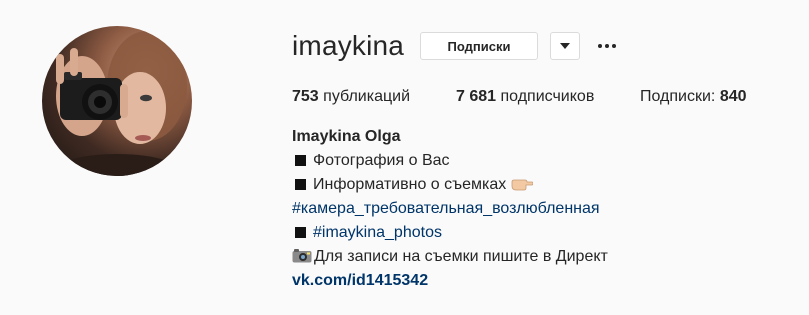 The width and height of the screenshot is (809, 315). I want to click on bio-line: #камера_требовательная_возлюбленная, so click(522, 209).